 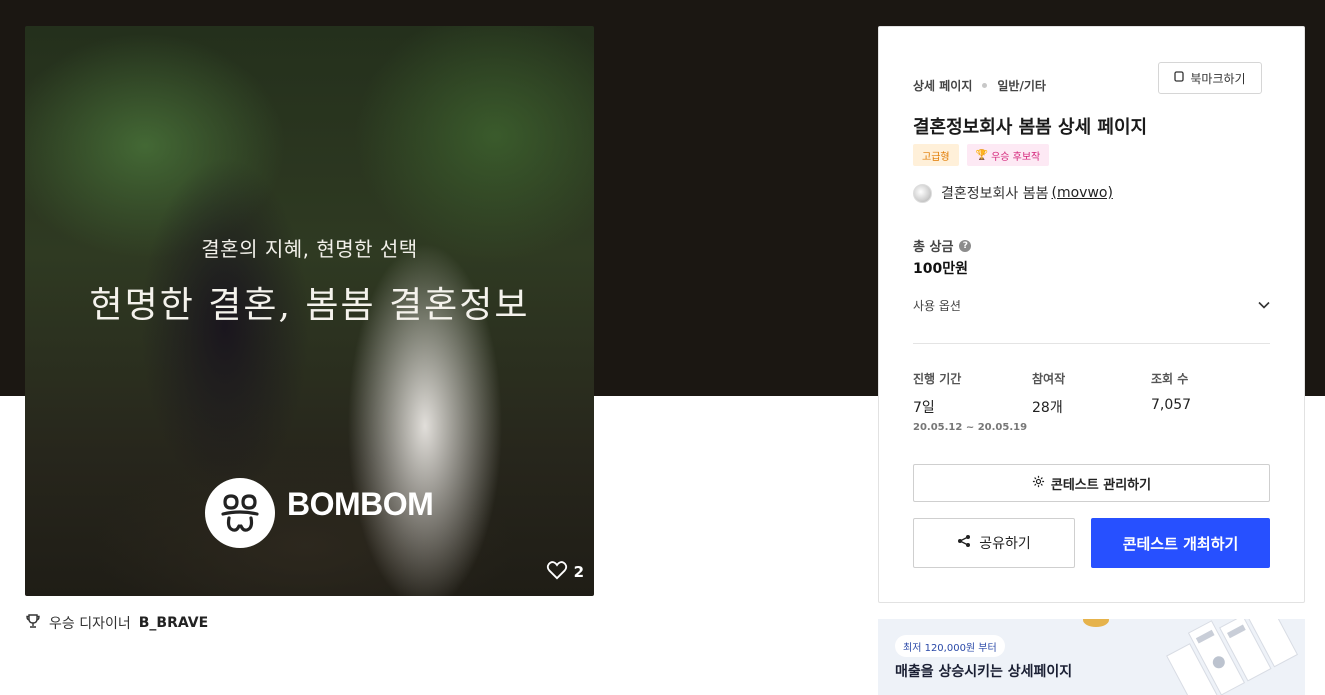 I want to click on breadcrumb-item: 일반/기타, so click(x=1021, y=85).